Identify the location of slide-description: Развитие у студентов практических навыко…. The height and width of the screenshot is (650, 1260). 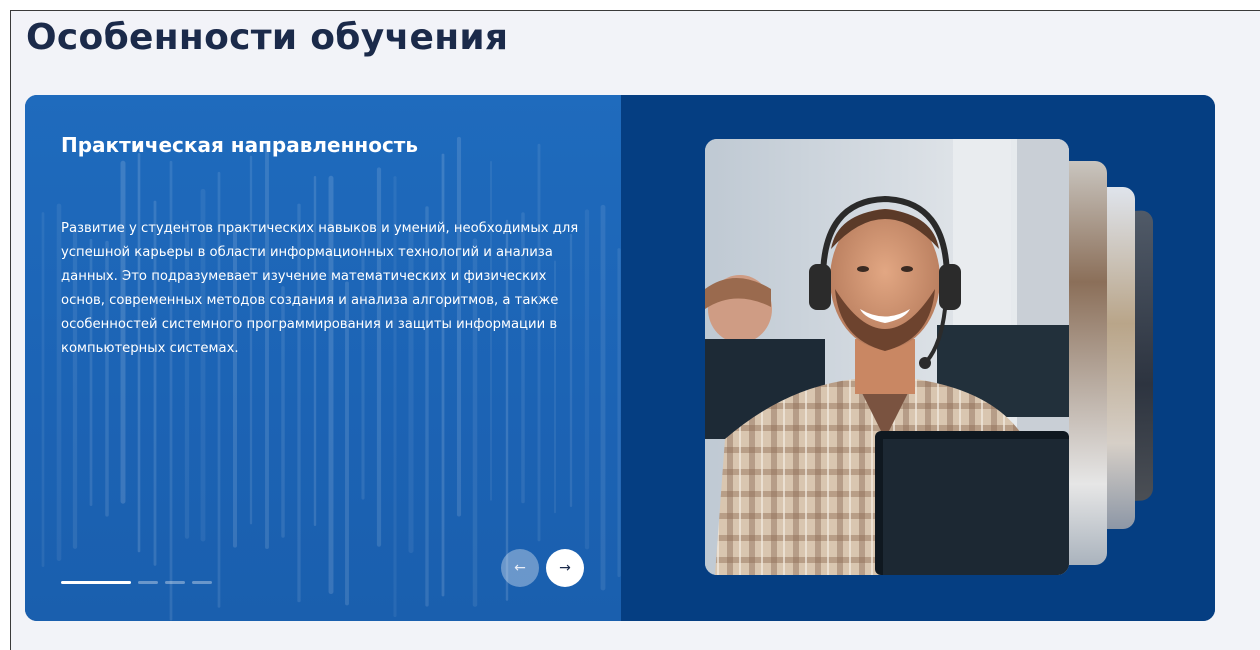
(320, 288).